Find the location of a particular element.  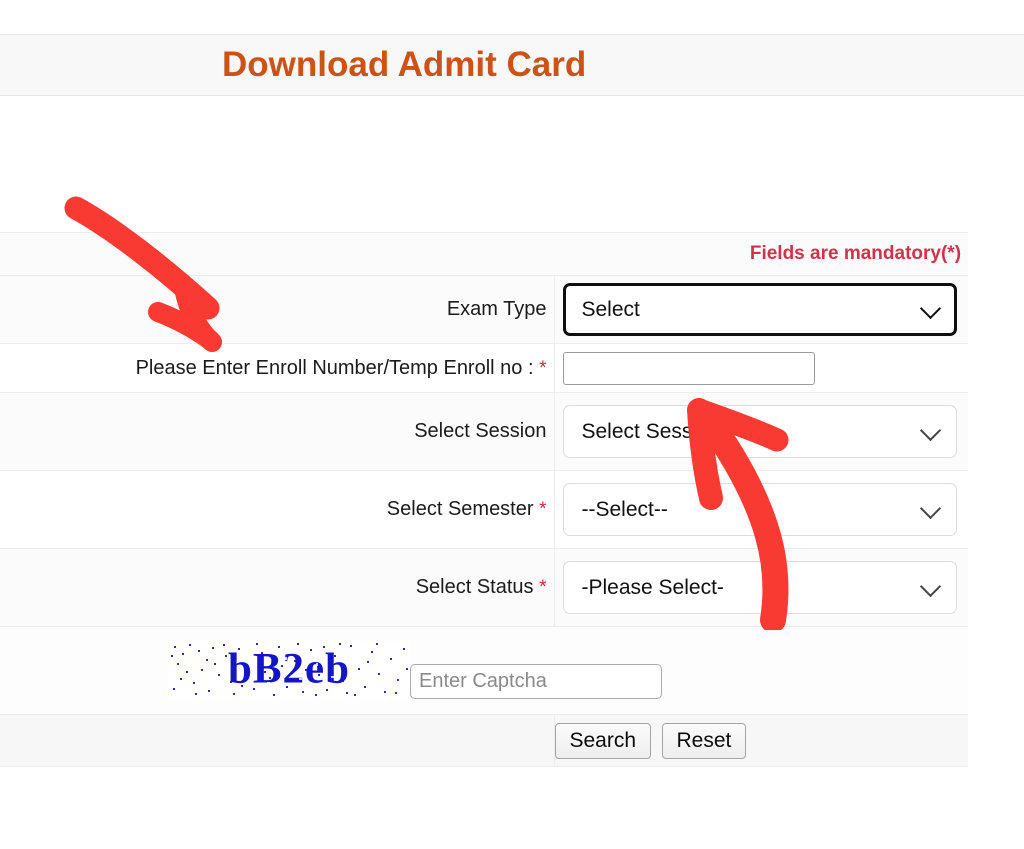

form-row-actions: Search Reset is located at coordinates (484, 740).